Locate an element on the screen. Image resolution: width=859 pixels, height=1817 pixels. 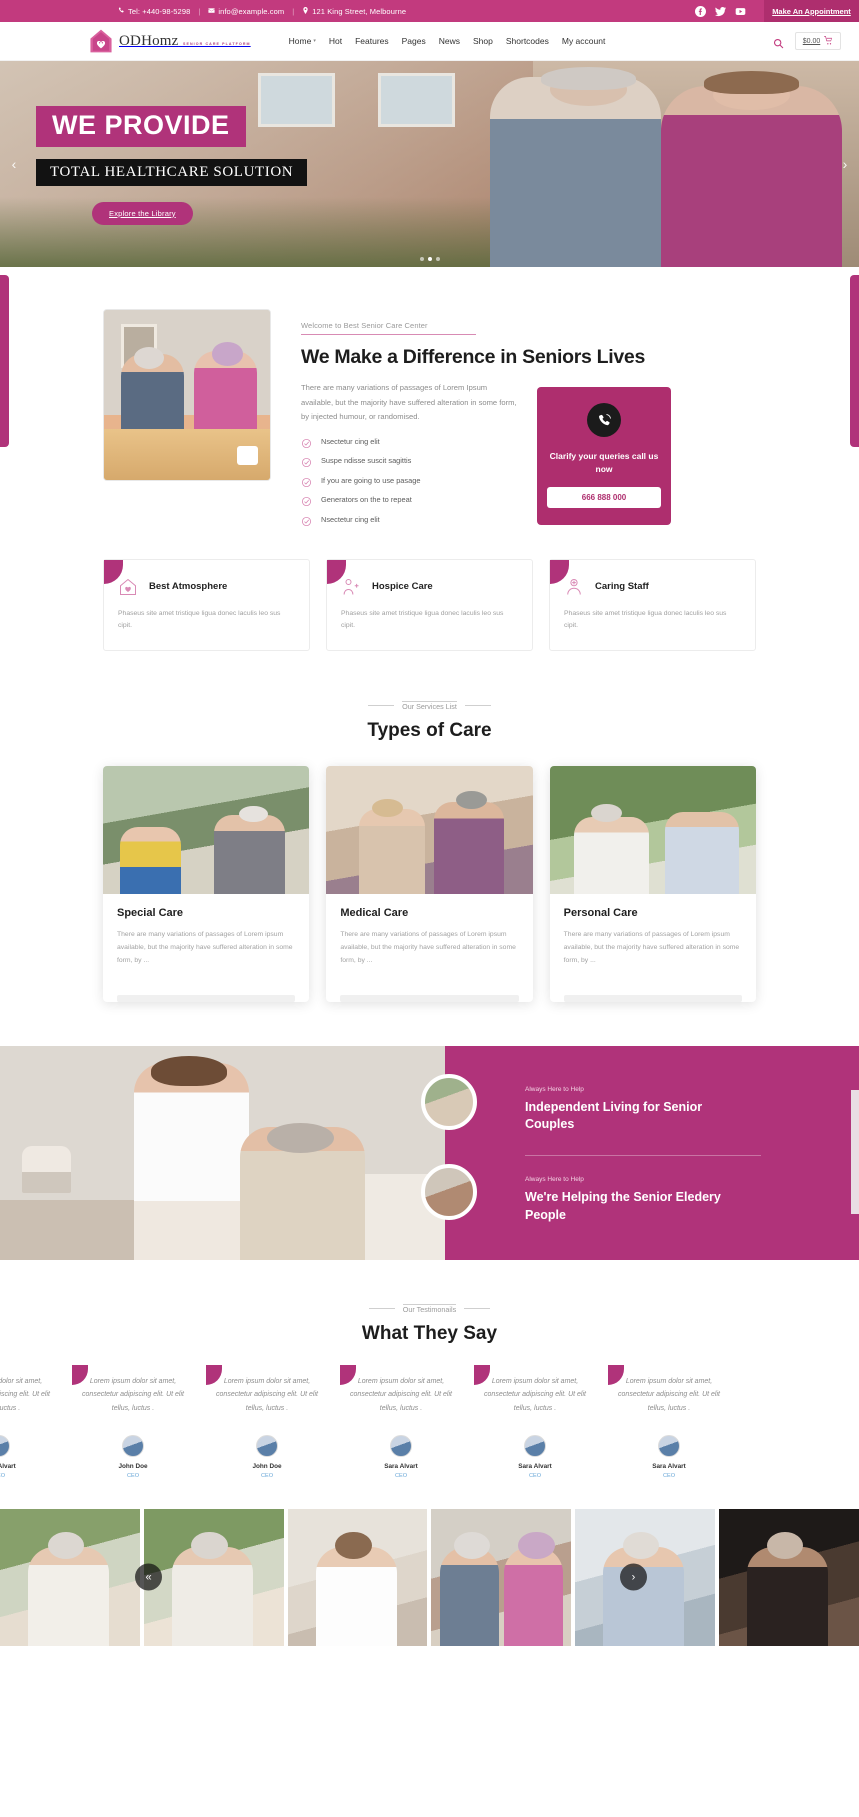
facebook-icon is located at coordinates (700, 11).